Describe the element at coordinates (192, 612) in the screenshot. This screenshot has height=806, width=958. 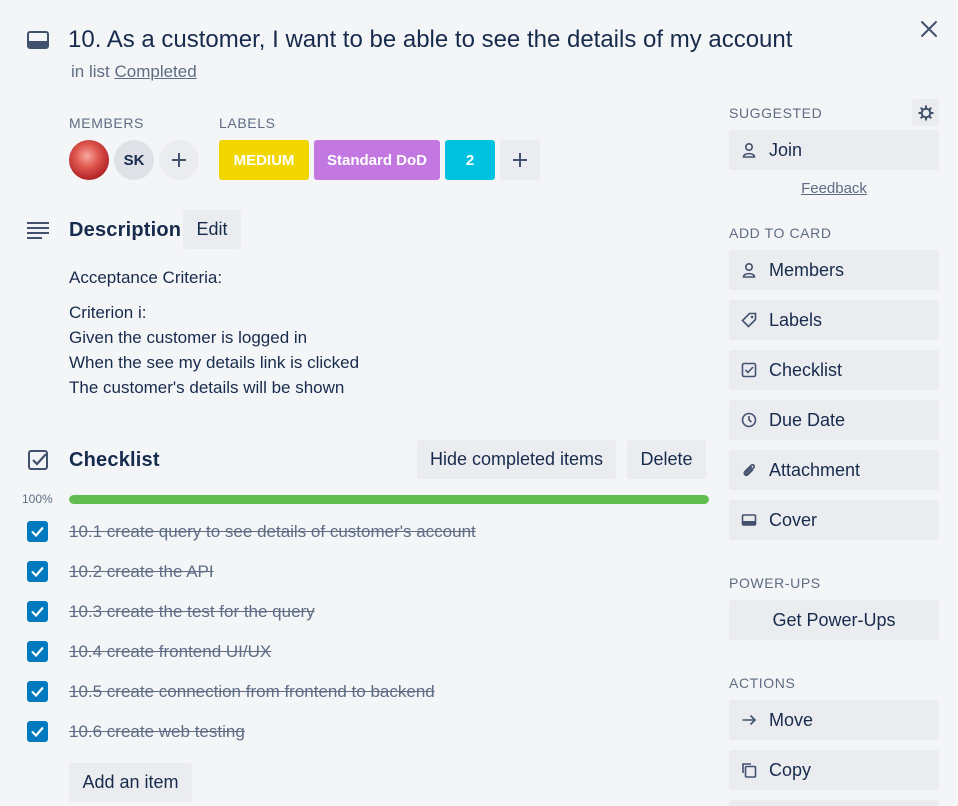
I see `checklist-item-text: 10.3 create the test for the query` at that location.